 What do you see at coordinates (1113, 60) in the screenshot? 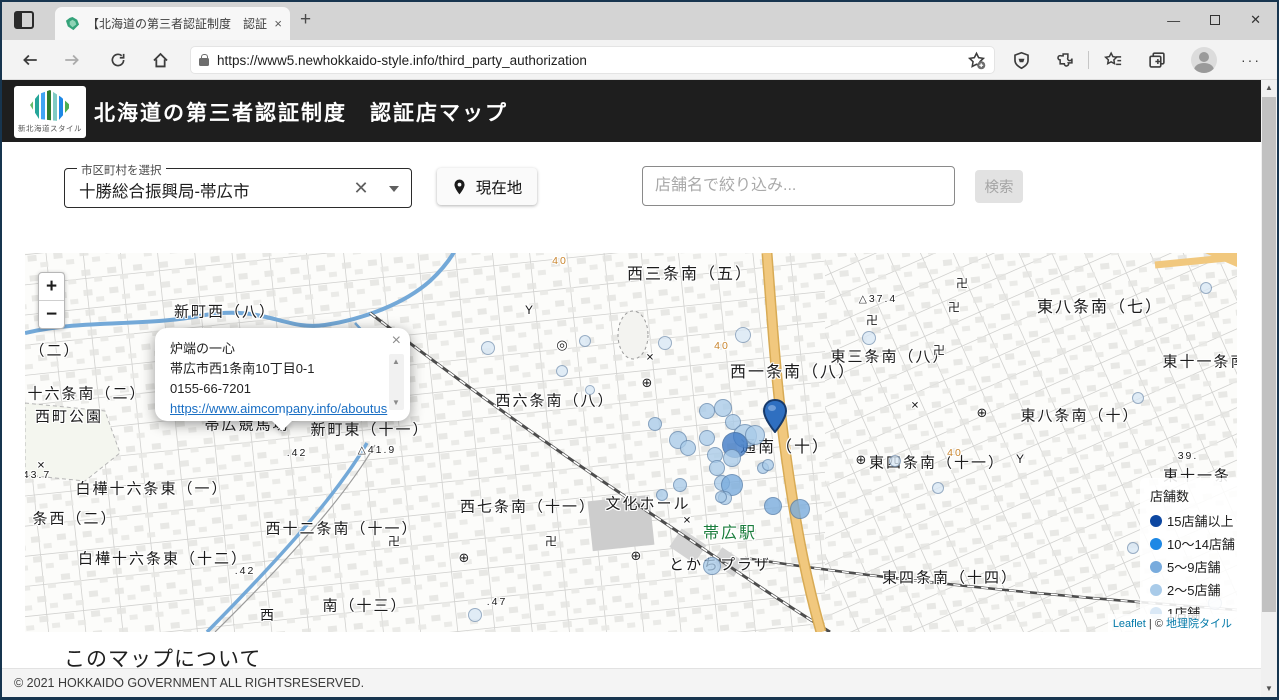
I see `favorites-bar-icon` at bounding box center [1113, 60].